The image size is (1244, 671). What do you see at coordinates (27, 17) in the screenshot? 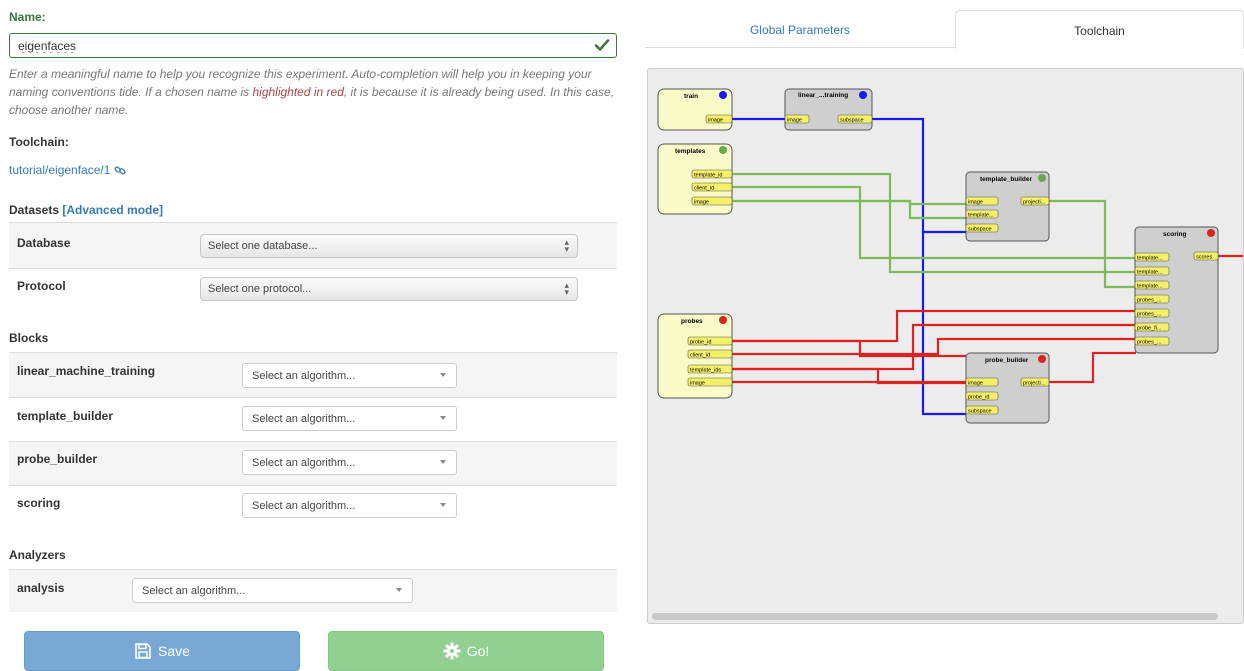
I see `name-label: Name:` at bounding box center [27, 17].